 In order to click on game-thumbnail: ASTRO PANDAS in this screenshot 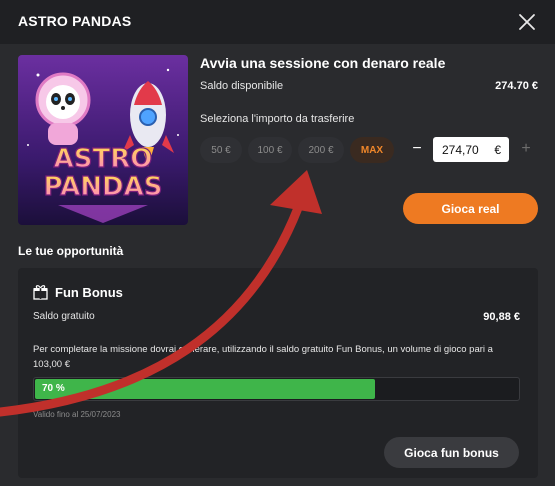, I will do `click(103, 140)`.